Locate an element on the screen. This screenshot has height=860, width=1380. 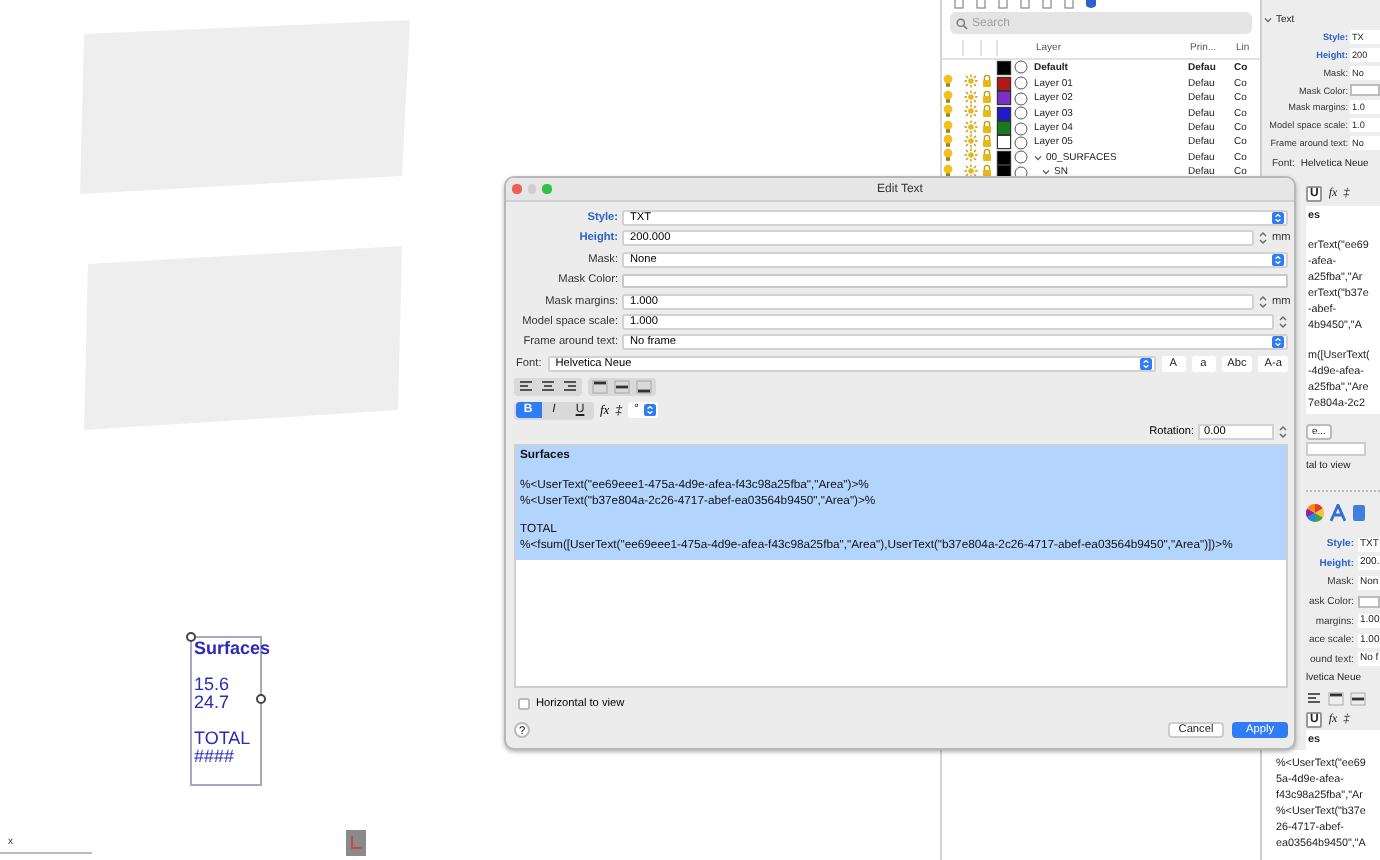
input-field is located at coordinates (1336, 448).